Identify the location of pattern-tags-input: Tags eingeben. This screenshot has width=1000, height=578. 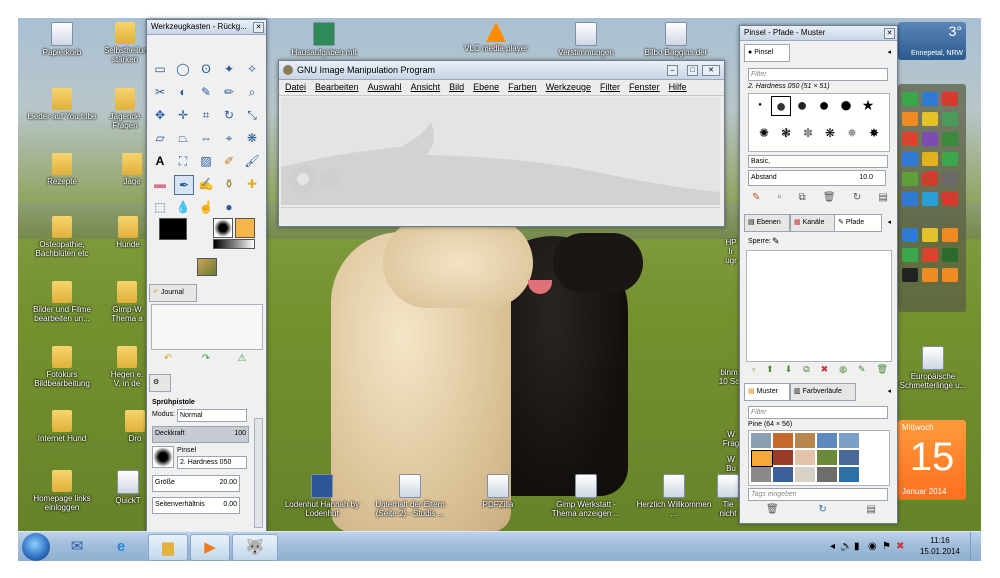
(818, 494).